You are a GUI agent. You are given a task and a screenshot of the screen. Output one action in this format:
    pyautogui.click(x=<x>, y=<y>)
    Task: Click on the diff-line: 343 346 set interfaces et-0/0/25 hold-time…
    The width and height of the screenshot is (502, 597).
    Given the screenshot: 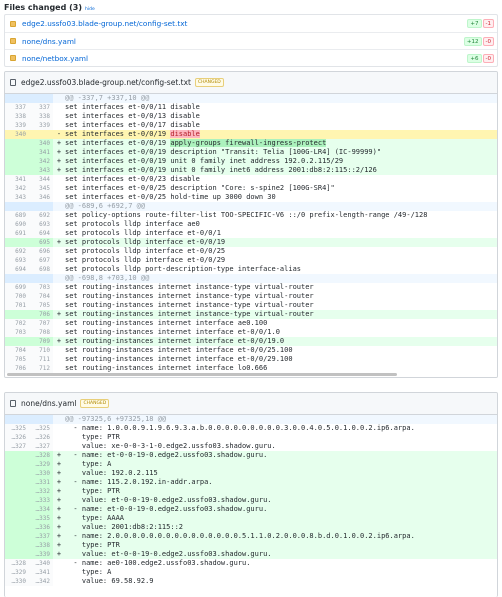 What is the action you would take?
    pyautogui.click(x=251, y=197)
    